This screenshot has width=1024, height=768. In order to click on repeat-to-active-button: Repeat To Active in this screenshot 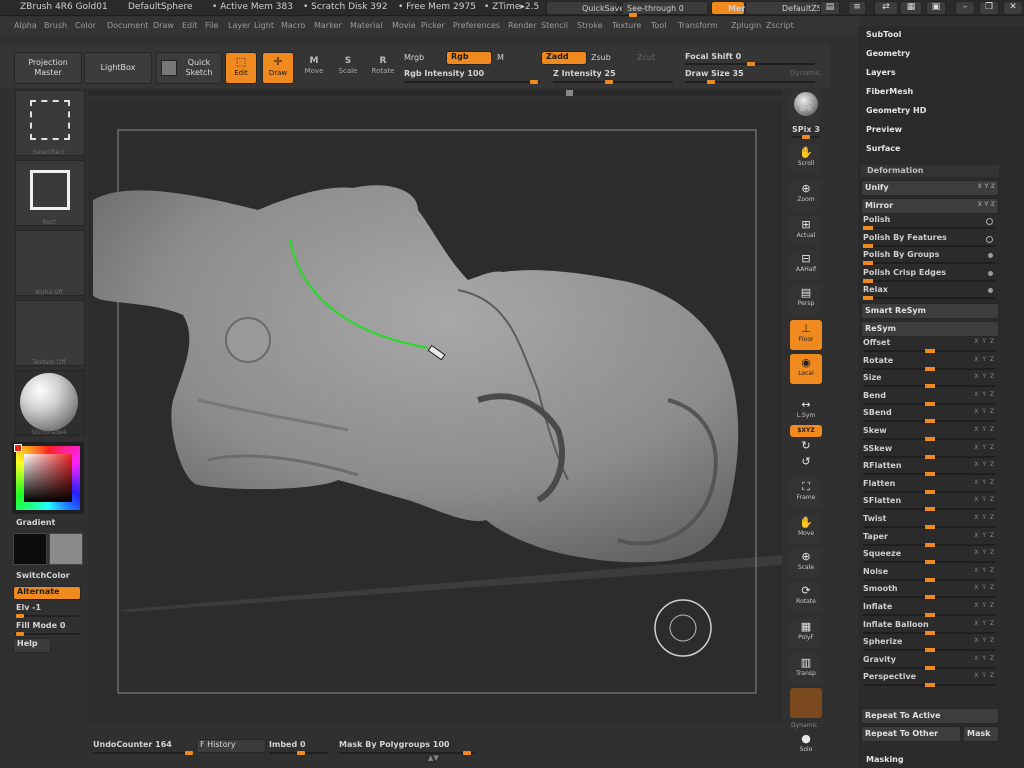, I will do `click(930, 716)`.